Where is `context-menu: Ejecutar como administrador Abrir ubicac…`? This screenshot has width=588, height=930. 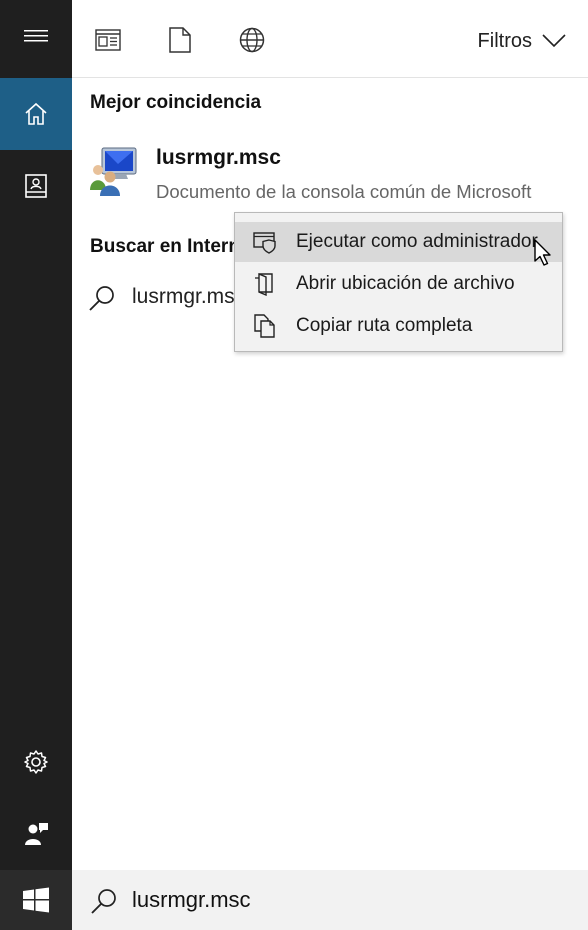 context-menu: Ejecutar como administrador Abrir ubicac… is located at coordinates (398, 282).